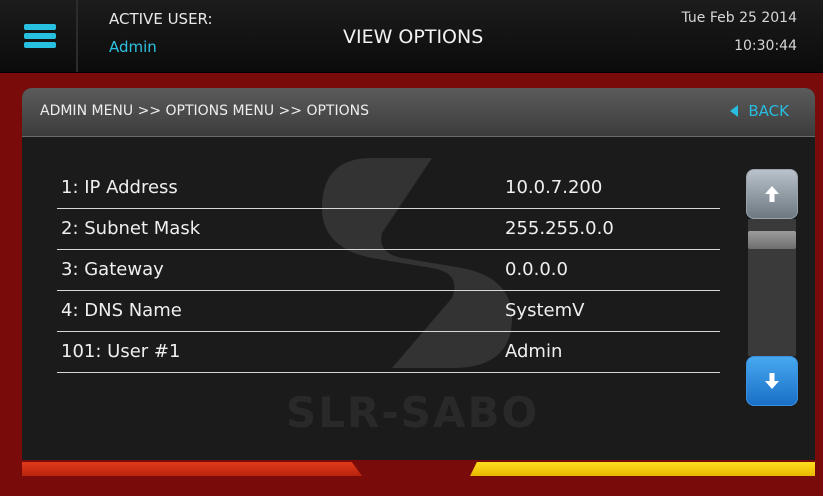  What do you see at coordinates (765, 46) in the screenshot?
I see `current-time: 10:30:44` at bounding box center [765, 46].